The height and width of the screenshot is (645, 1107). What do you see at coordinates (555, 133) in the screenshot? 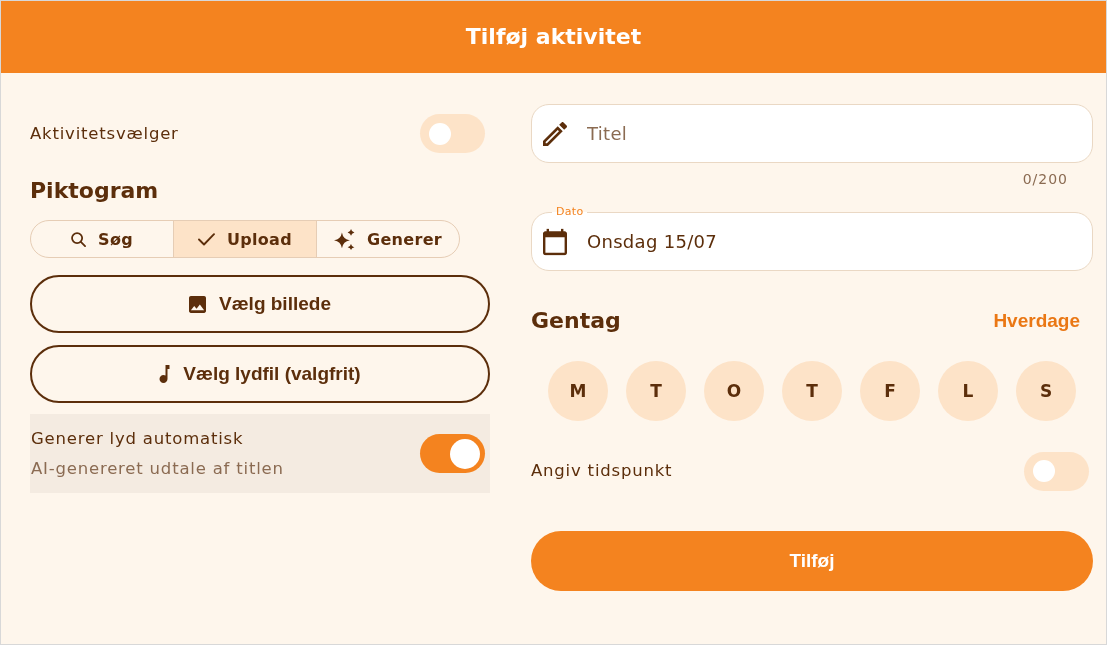
I see `pencil-icon` at bounding box center [555, 133].